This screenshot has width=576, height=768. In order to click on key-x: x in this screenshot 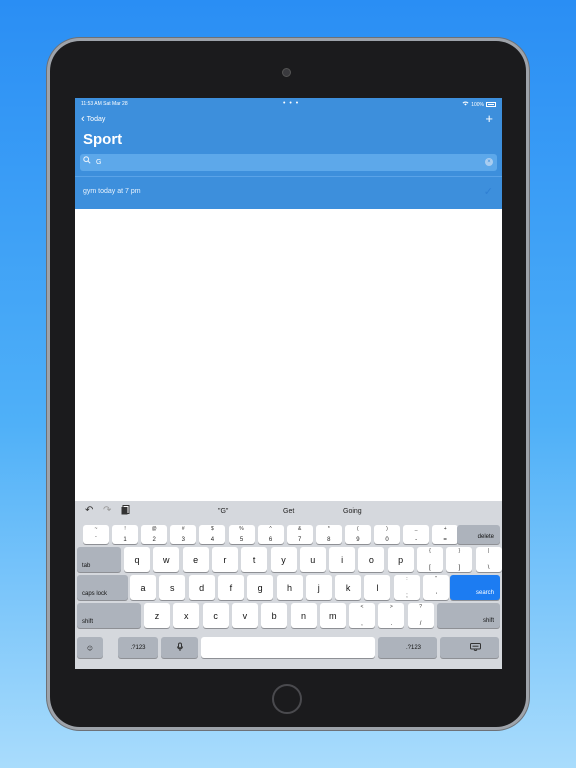, I will do `click(186, 615)`.